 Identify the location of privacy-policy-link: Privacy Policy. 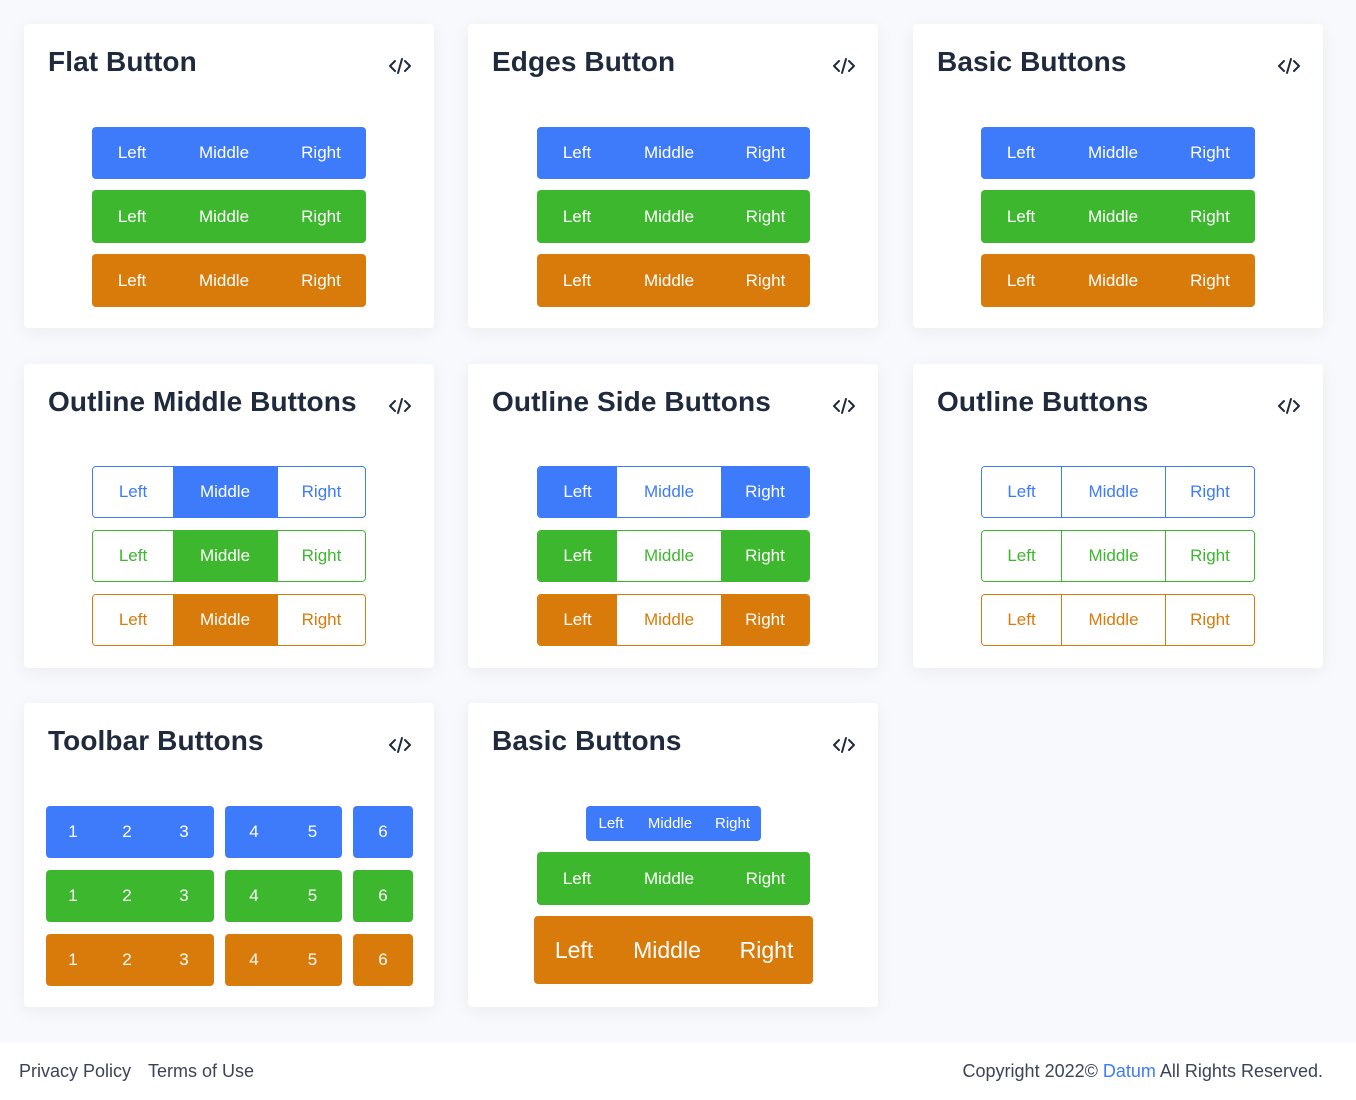
(75, 1071).